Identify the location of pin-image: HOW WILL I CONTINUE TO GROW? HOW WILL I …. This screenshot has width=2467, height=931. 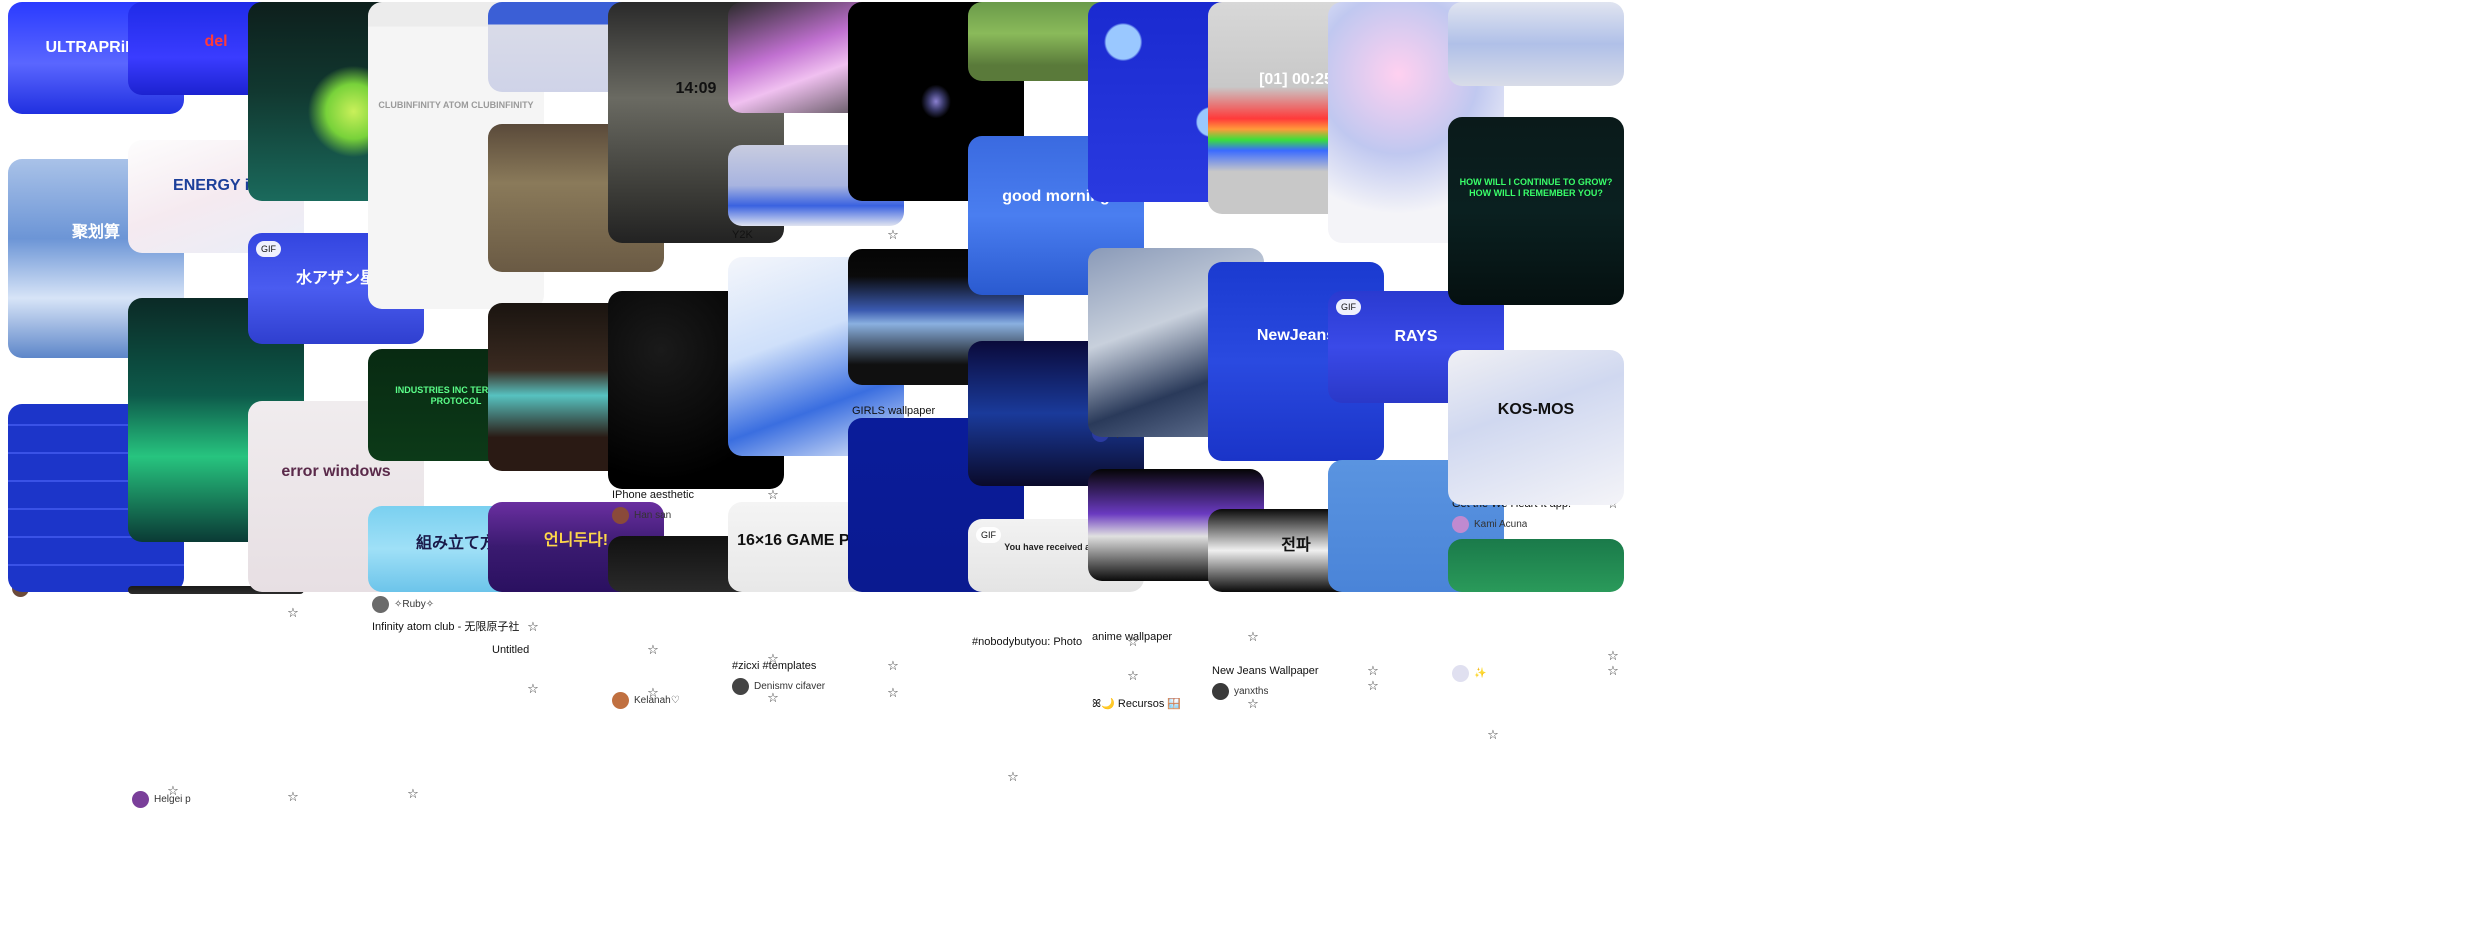
(1536, 211).